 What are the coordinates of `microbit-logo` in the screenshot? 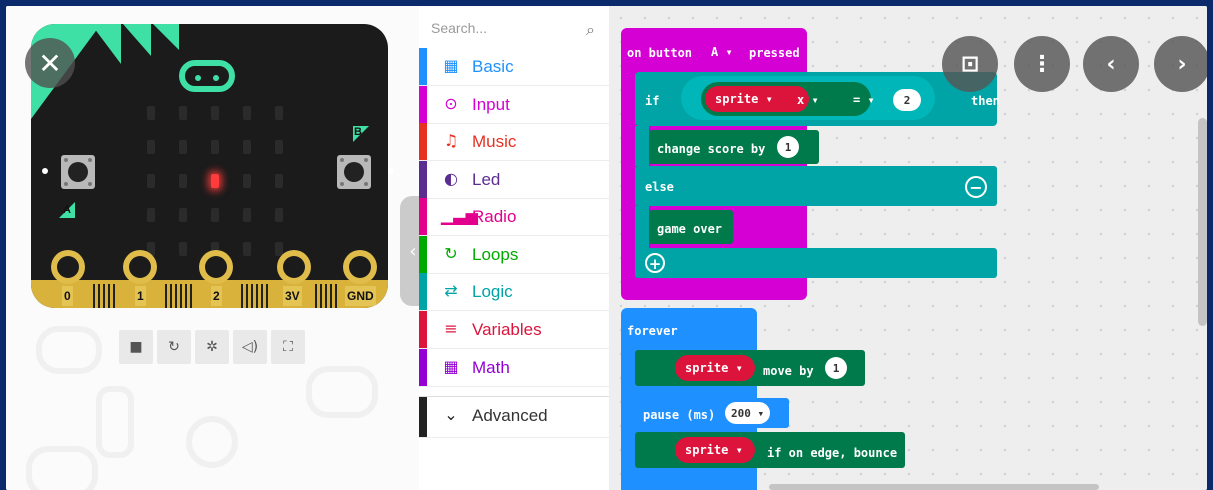 It's located at (207, 76).